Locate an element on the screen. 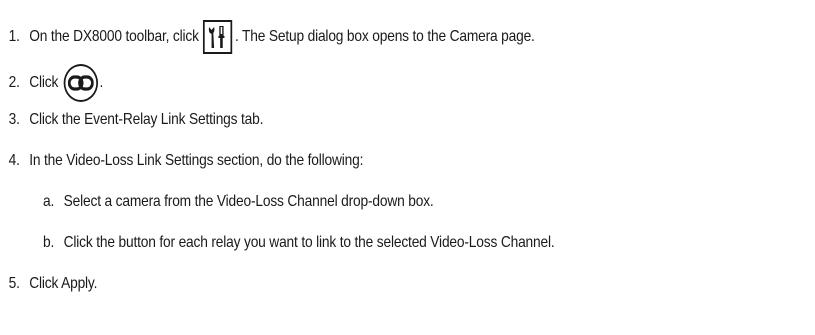  step-number: 3. is located at coordinates (14, 119).